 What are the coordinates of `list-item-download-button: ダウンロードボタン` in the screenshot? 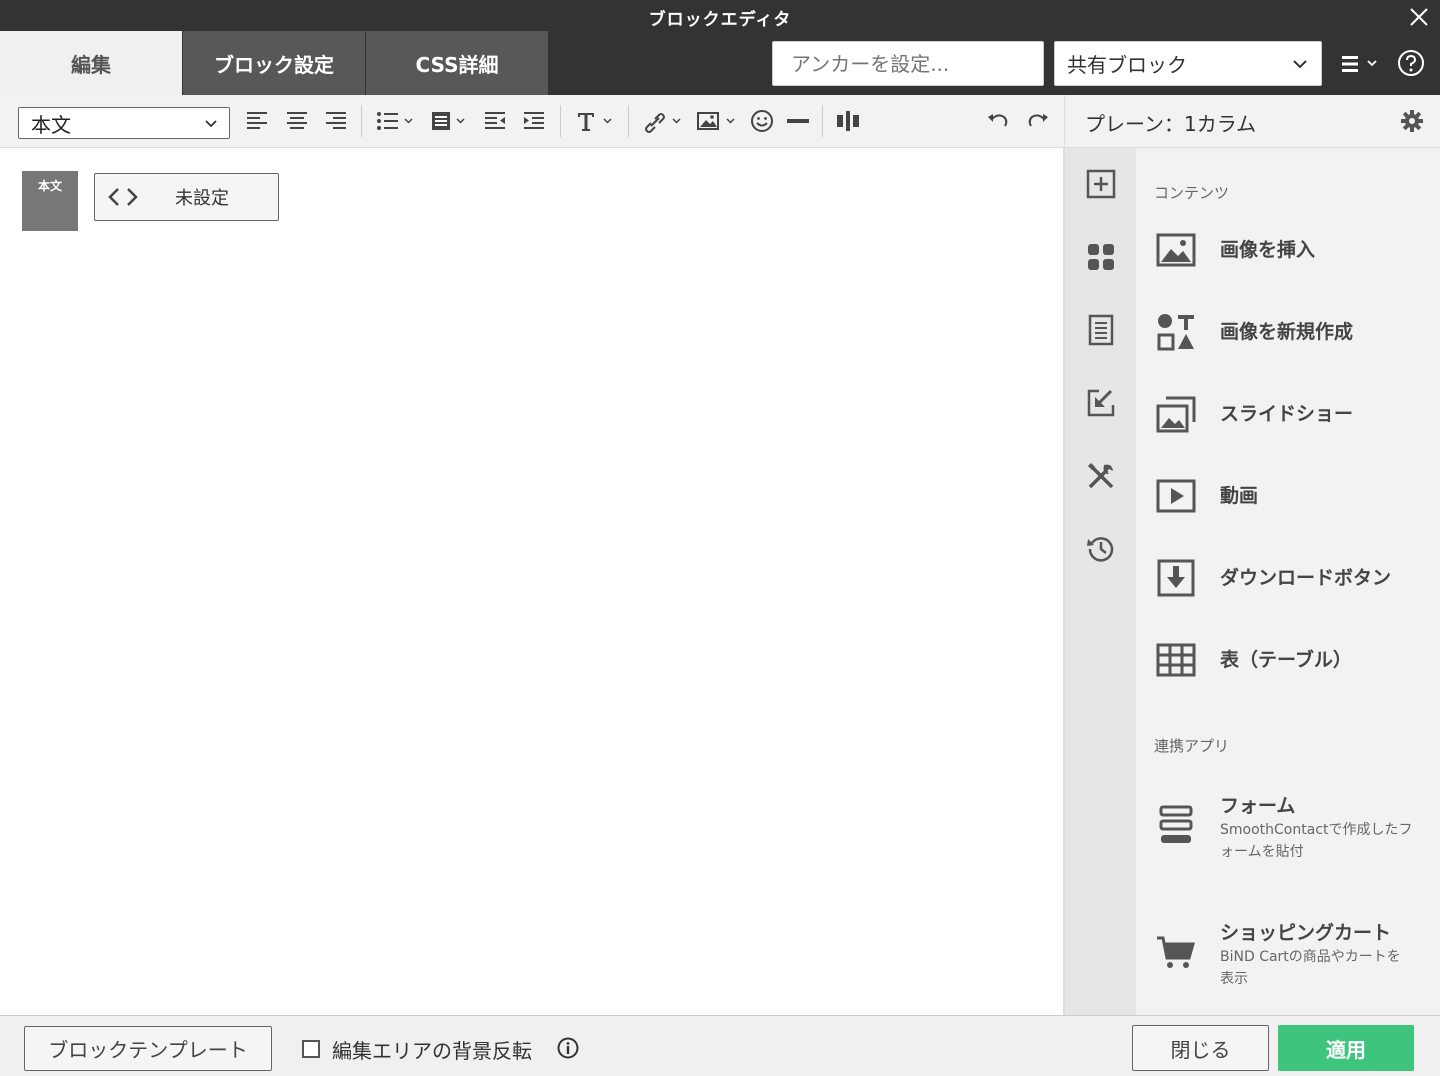 It's located at (1296, 578).